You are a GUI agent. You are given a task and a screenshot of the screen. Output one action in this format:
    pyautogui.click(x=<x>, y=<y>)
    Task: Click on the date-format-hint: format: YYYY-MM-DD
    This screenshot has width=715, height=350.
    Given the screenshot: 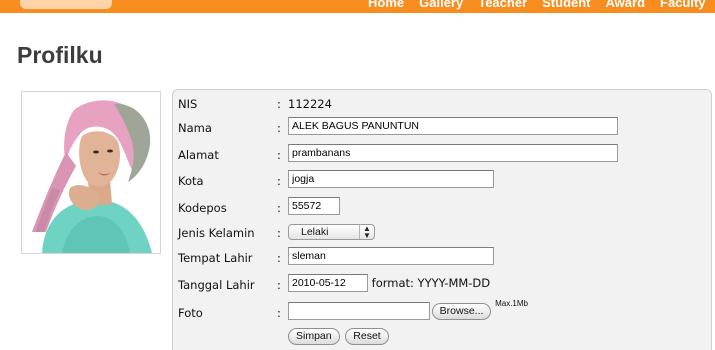 What is the action you would take?
    pyautogui.click(x=431, y=283)
    